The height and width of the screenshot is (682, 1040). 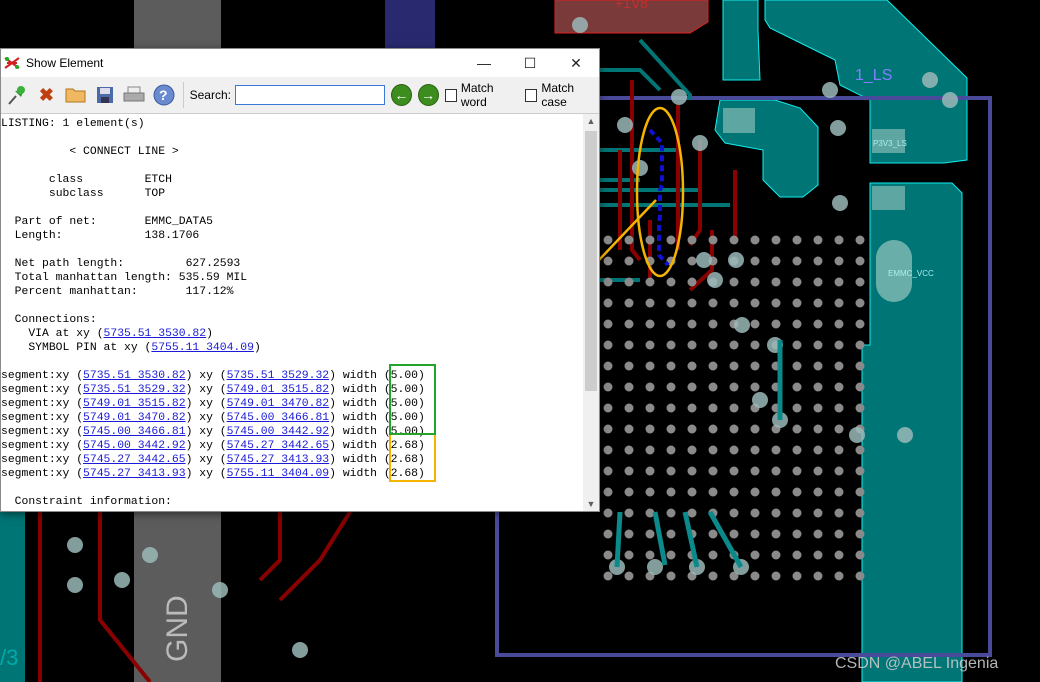 I want to click on forward-arrow-icon: →, so click(x=428, y=95).